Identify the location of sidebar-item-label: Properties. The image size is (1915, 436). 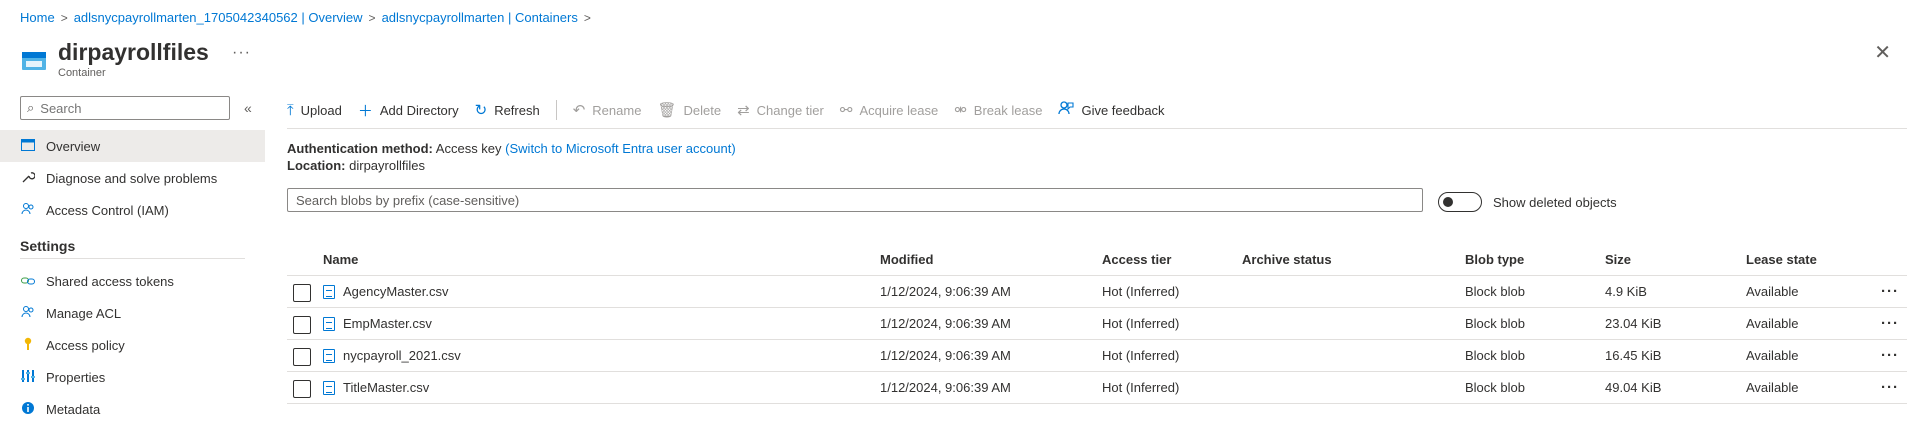
(76, 377).